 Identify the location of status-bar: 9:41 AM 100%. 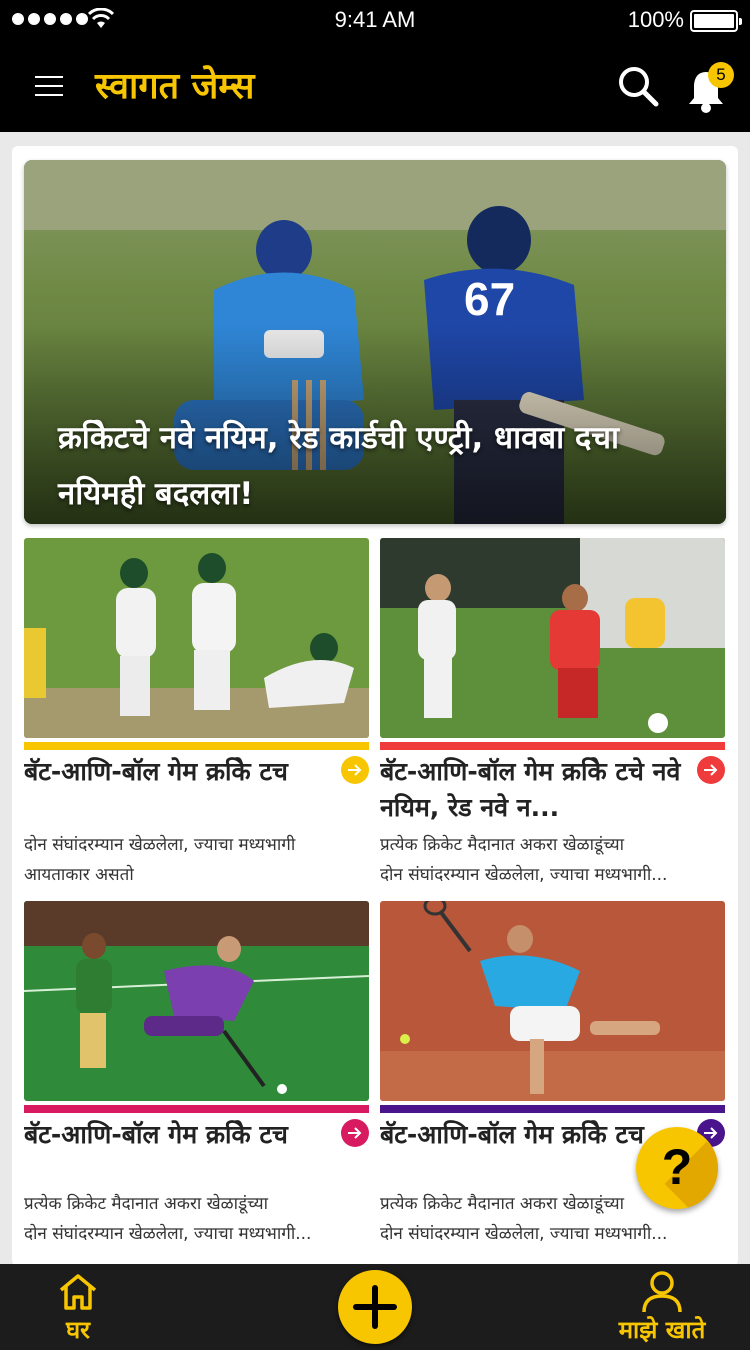
(375, 20).